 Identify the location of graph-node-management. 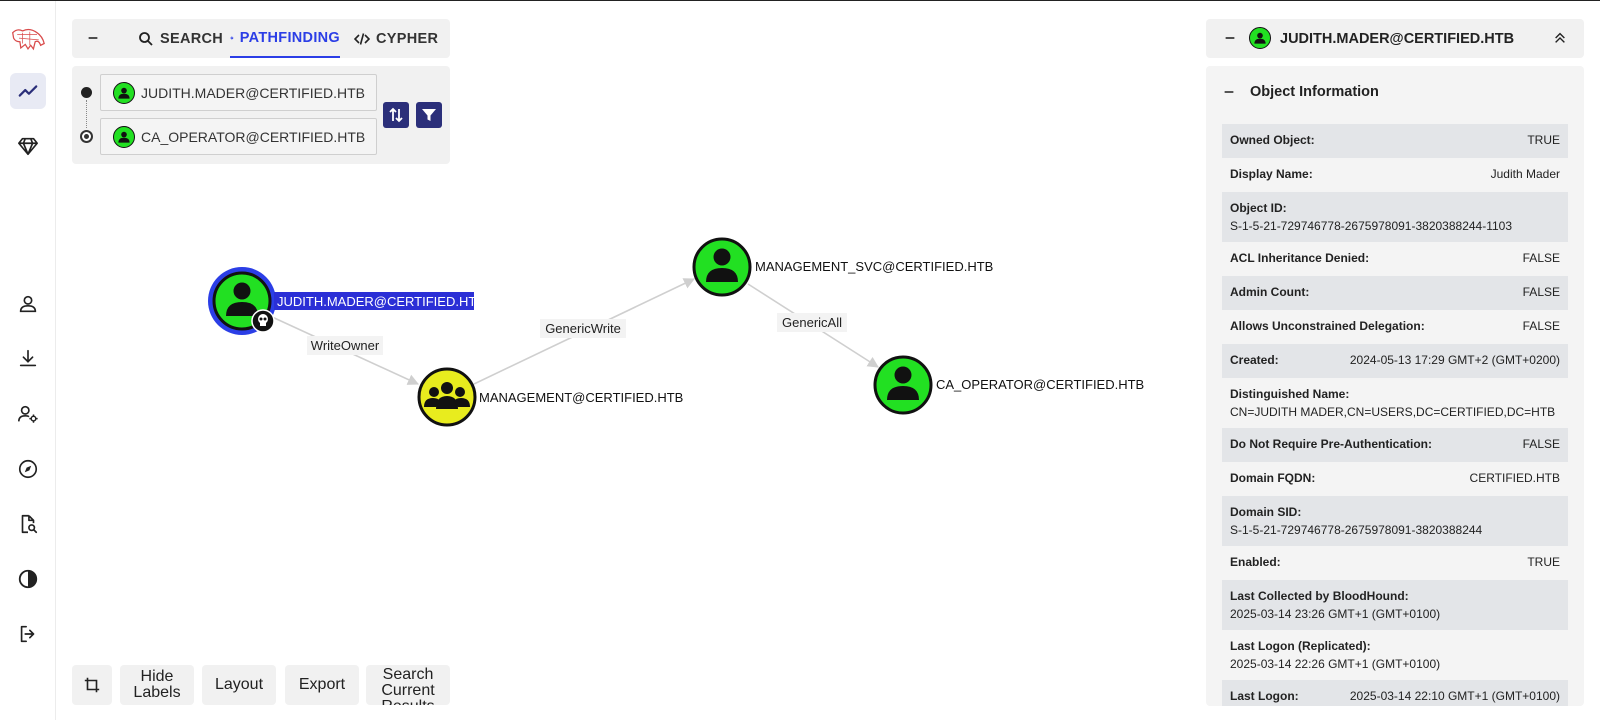
(447, 397).